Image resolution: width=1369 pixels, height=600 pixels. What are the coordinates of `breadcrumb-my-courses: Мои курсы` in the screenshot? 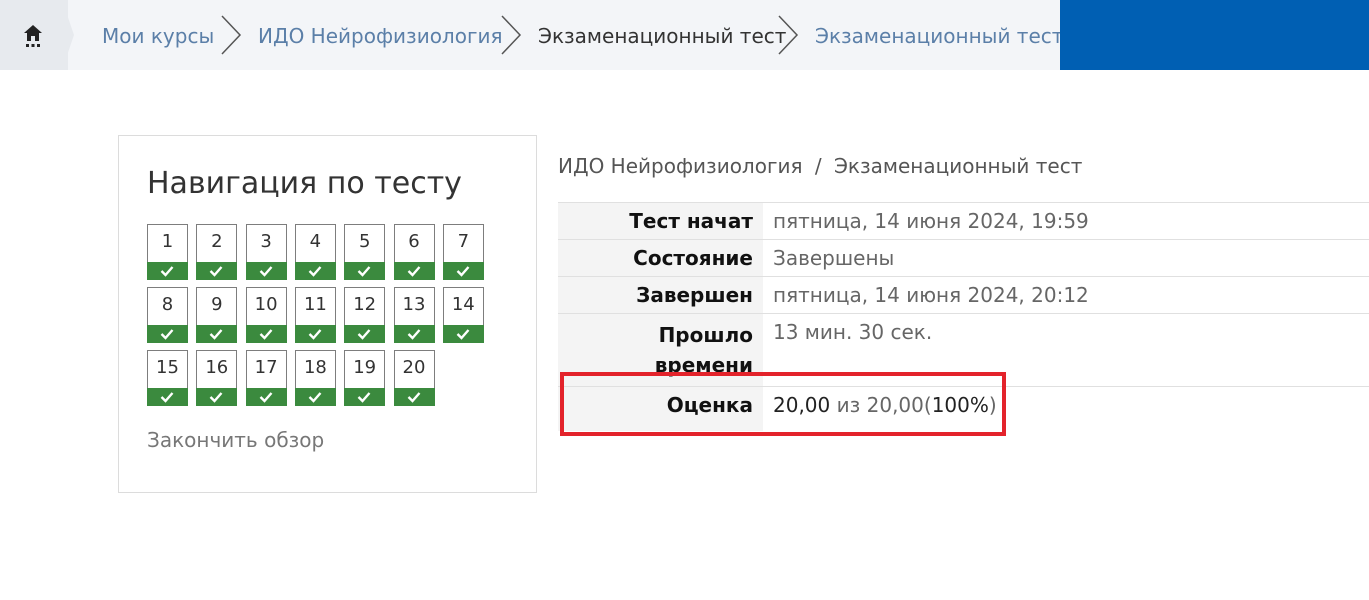 It's located at (158, 36).